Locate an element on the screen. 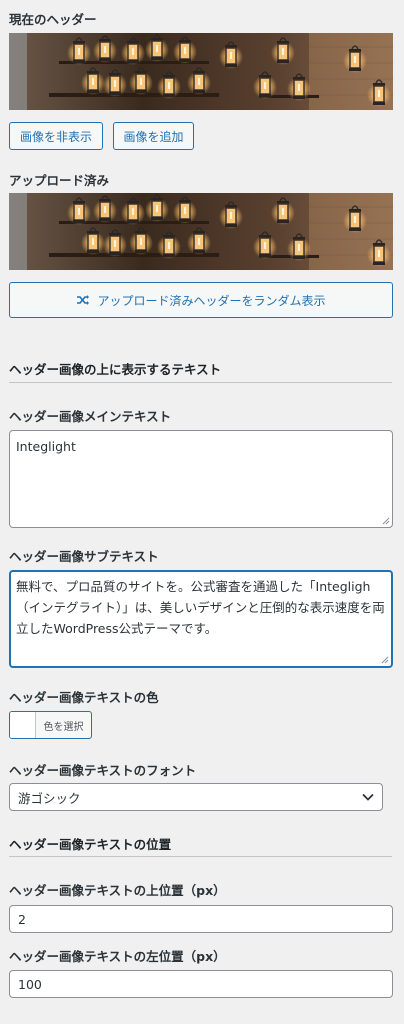 This screenshot has width=404, height=1024. randomize-uploaded-button: アップロード済みヘッダーをランダム表示 is located at coordinates (201, 300).